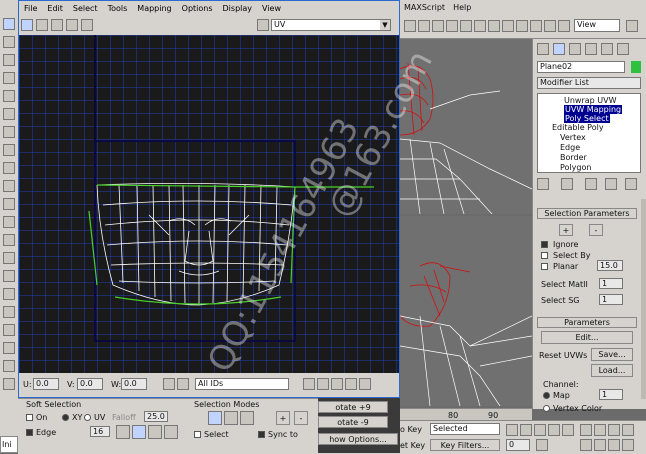 Image resolution: width=646 pixels, height=454 pixels. I want to click on v-value-field: 0.0, so click(90, 384).